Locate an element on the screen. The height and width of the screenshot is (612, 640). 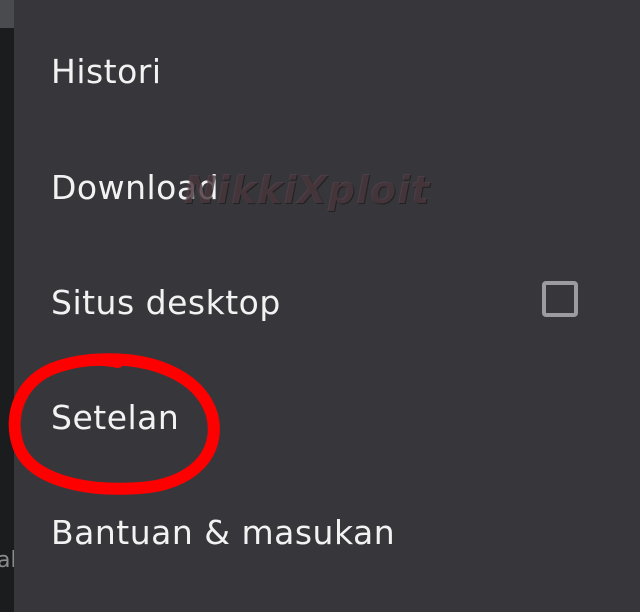
desktop-site-checkbox is located at coordinates (560, 299).